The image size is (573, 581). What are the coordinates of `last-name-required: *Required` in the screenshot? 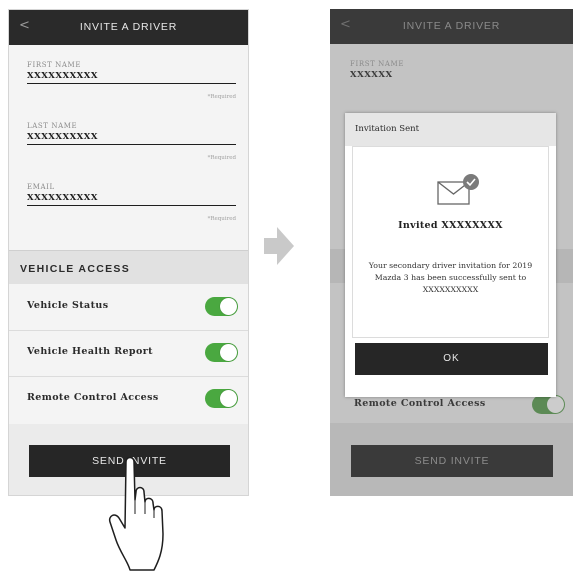 It's located at (221, 158).